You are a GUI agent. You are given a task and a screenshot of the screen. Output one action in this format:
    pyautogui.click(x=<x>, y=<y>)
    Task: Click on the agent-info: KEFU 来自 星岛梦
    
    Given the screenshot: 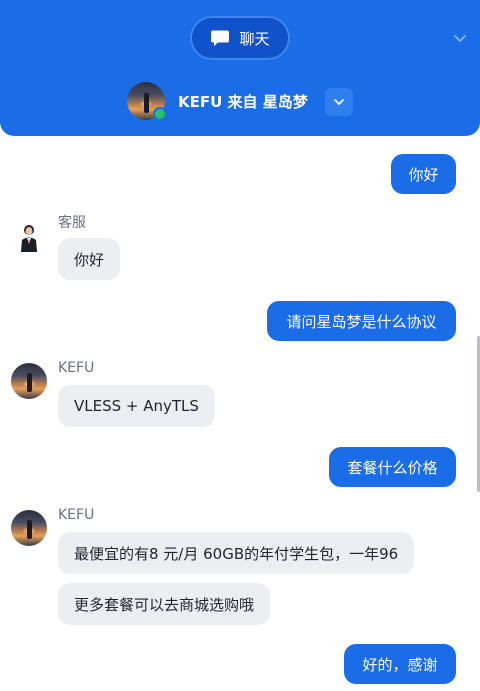 What is the action you would take?
    pyautogui.click(x=240, y=102)
    